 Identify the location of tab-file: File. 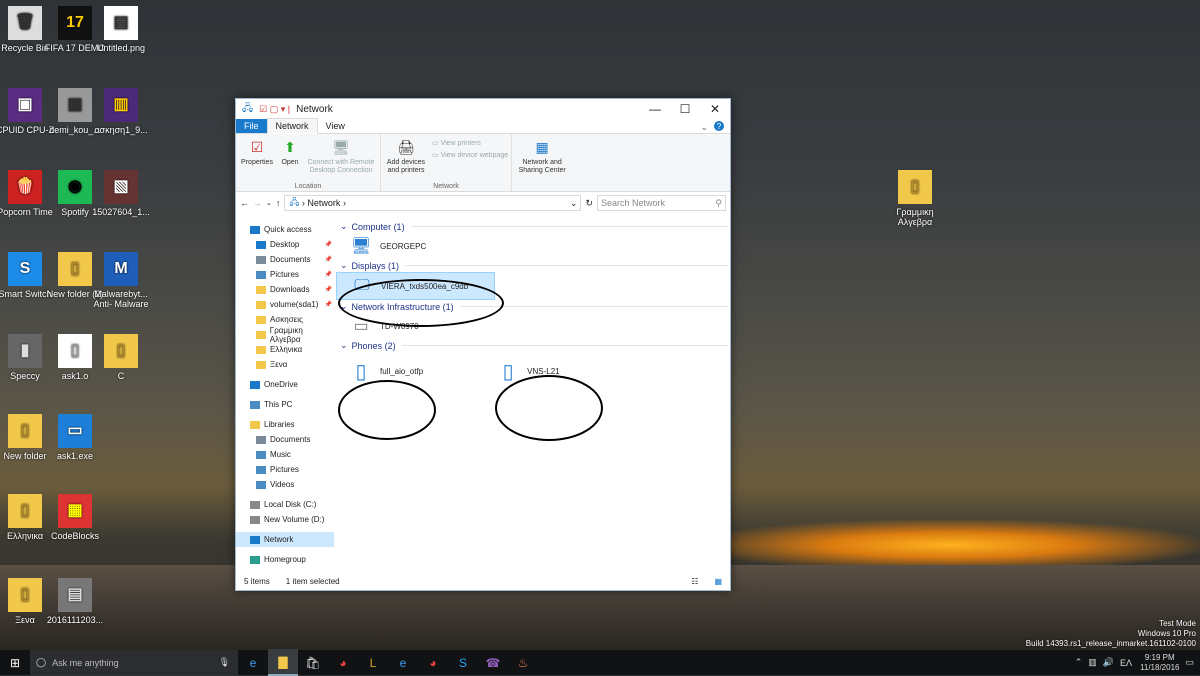
(251, 126).